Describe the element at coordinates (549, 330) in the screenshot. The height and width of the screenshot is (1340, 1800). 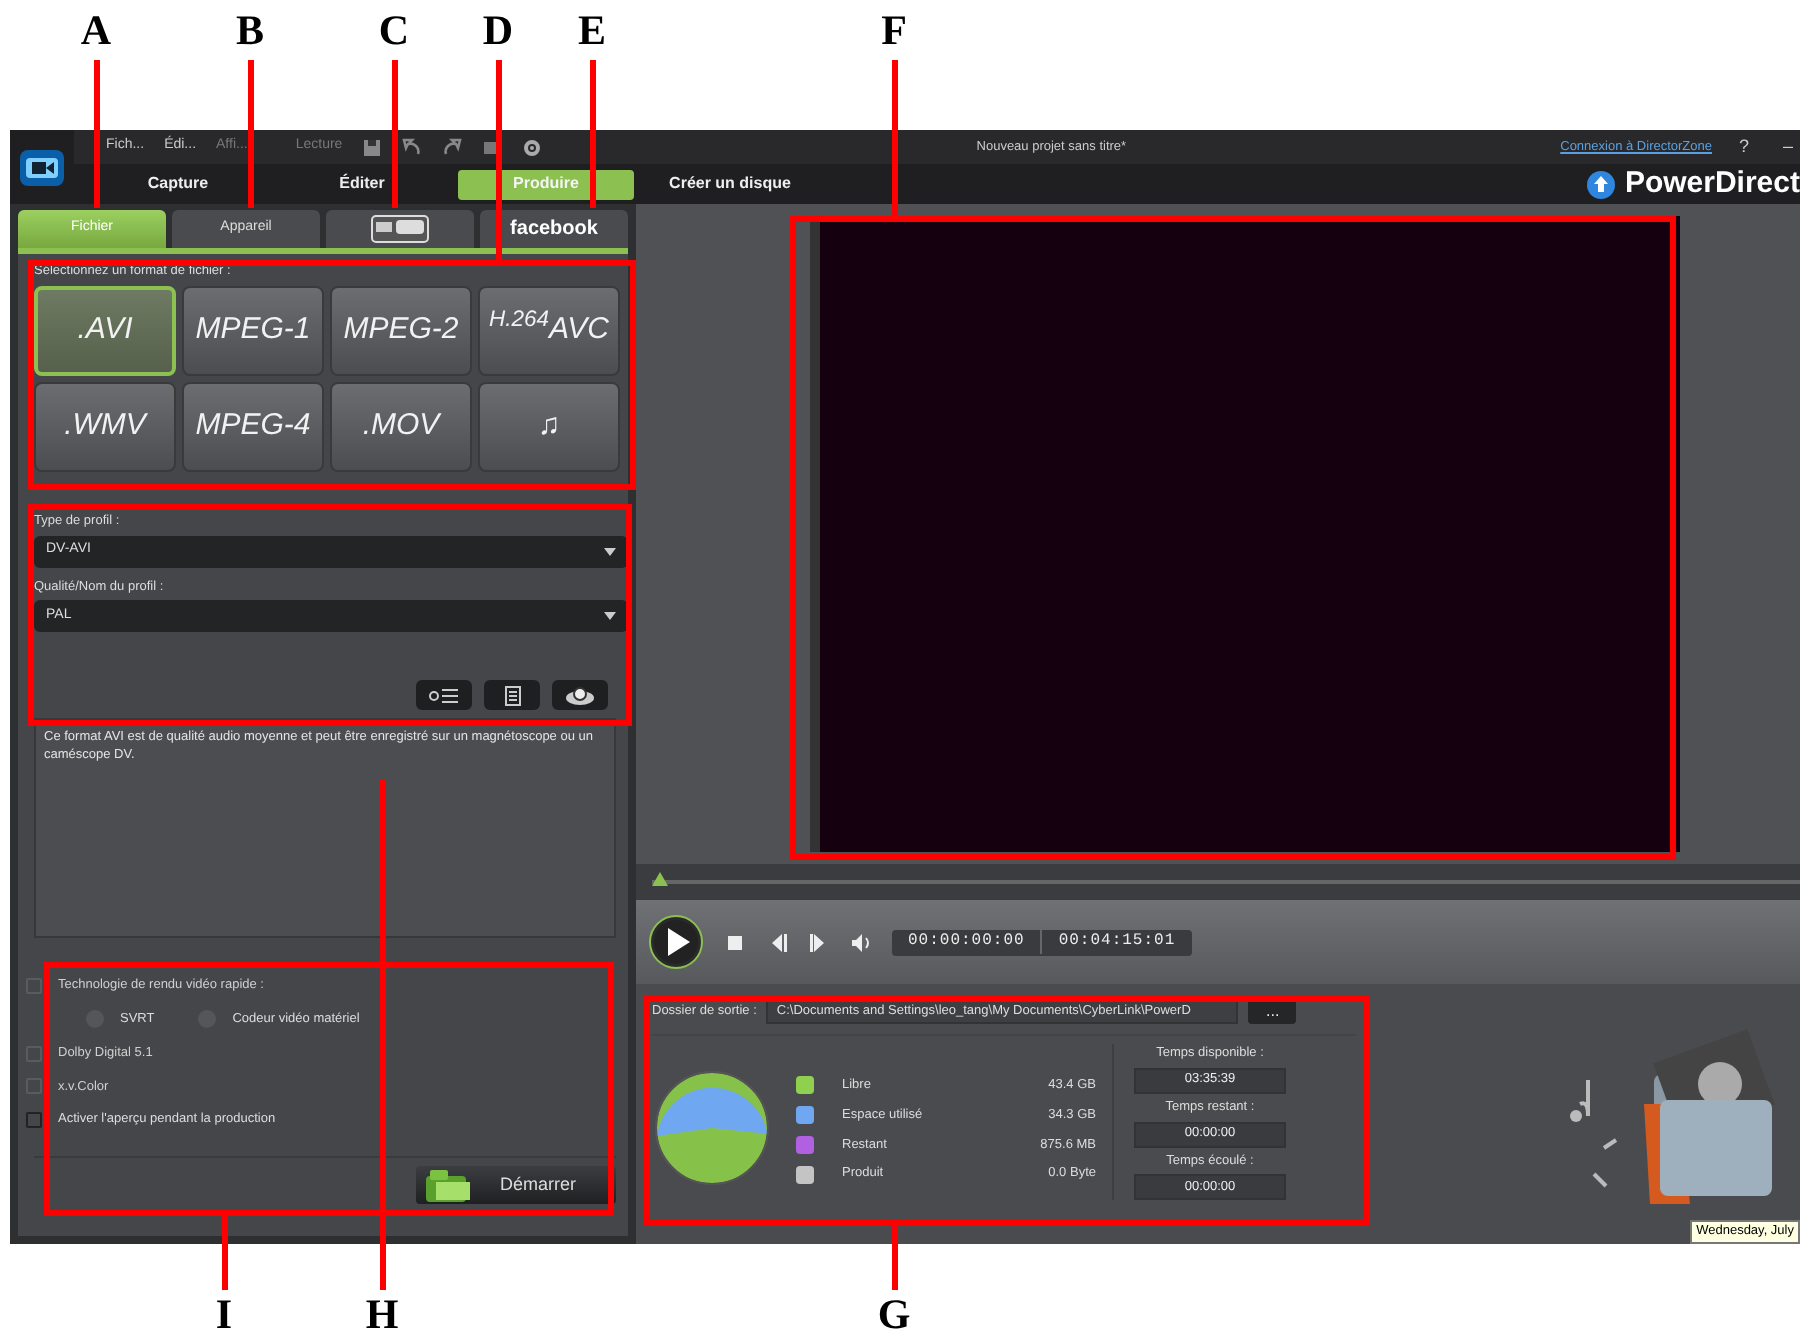
I see `format-button: $^{H.264}$AVC` at that location.